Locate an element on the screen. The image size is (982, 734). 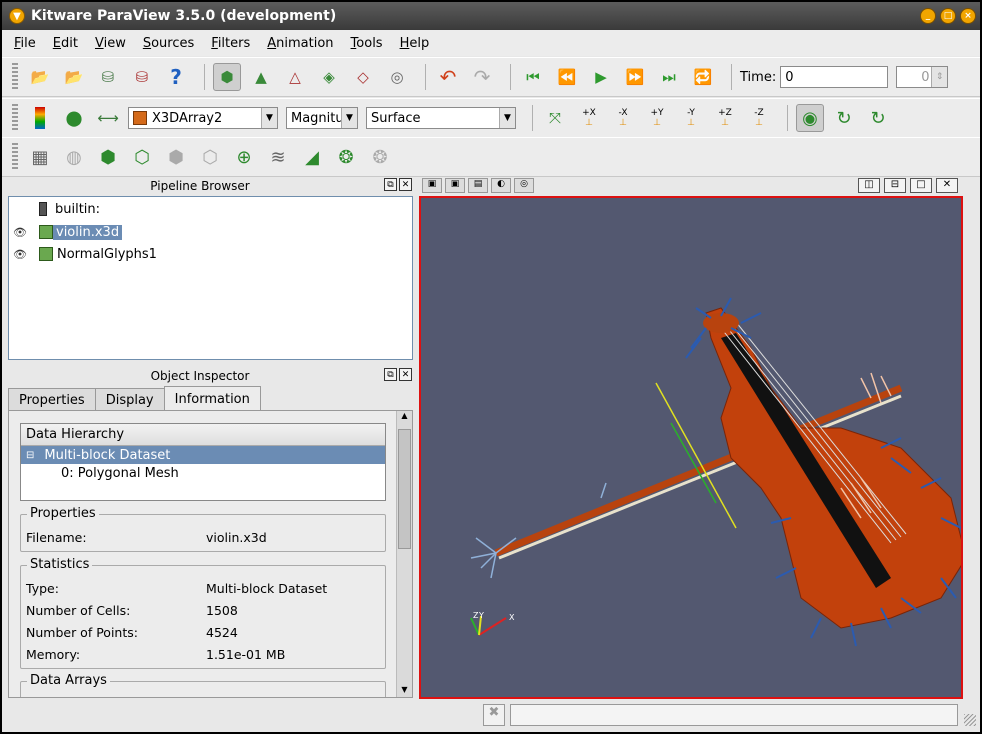
select-frustum-icon: ◈ is located at coordinates (329, 77).